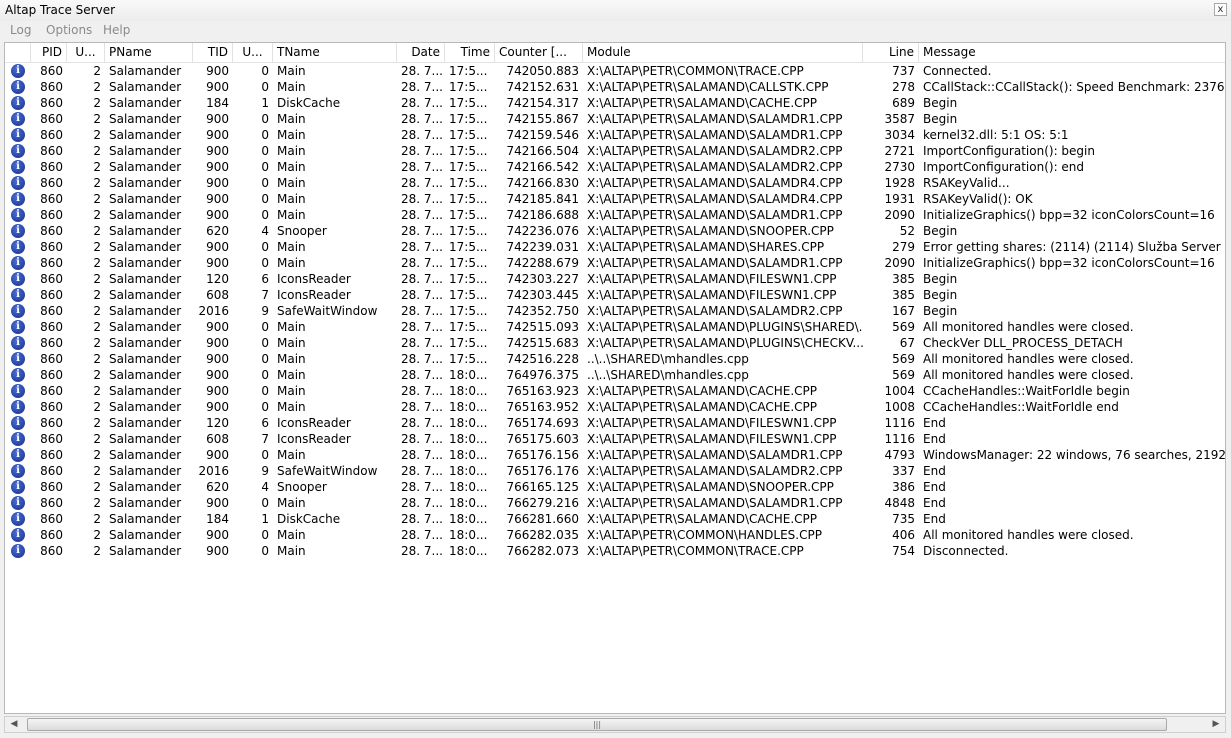 This screenshot has height=738, width=1231. Describe the element at coordinates (899, 167) in the screenshot. I see `cell-line: 2730` at that location.